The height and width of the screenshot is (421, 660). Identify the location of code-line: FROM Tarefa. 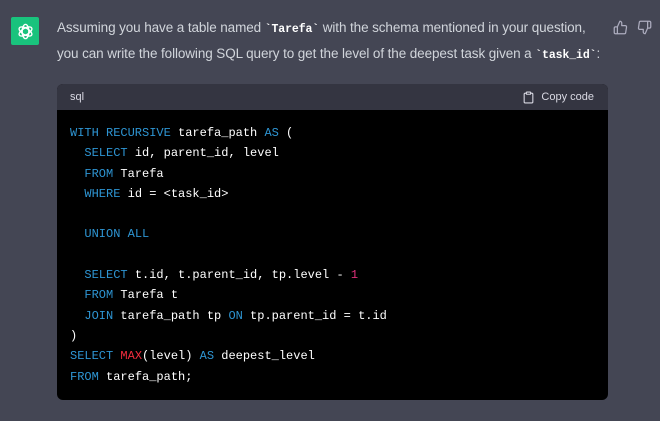
(332, 174).